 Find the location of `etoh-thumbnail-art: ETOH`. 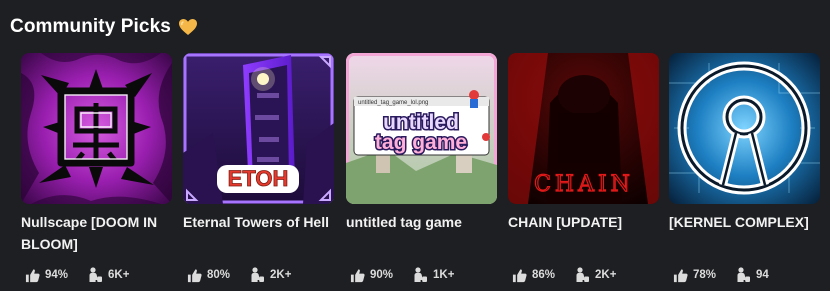

etoh-thumbnail-art: ETOH is located at coordinates (258, 128).